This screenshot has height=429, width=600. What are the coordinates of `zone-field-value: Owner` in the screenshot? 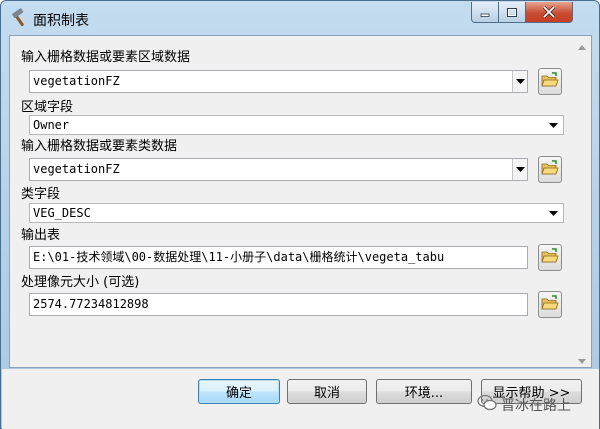 It's located at (51, 125).